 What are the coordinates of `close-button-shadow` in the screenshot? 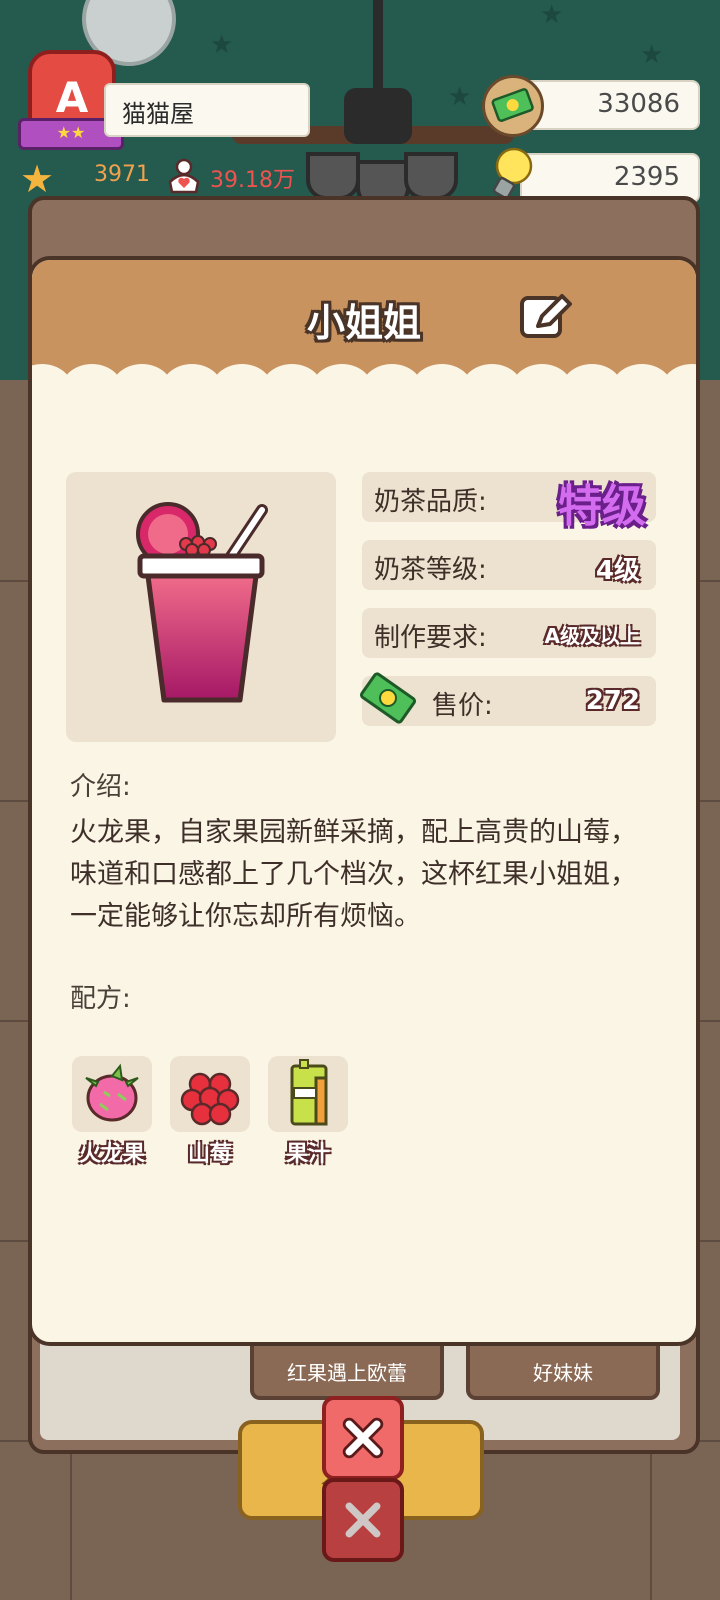 It's located at (363, 1520).